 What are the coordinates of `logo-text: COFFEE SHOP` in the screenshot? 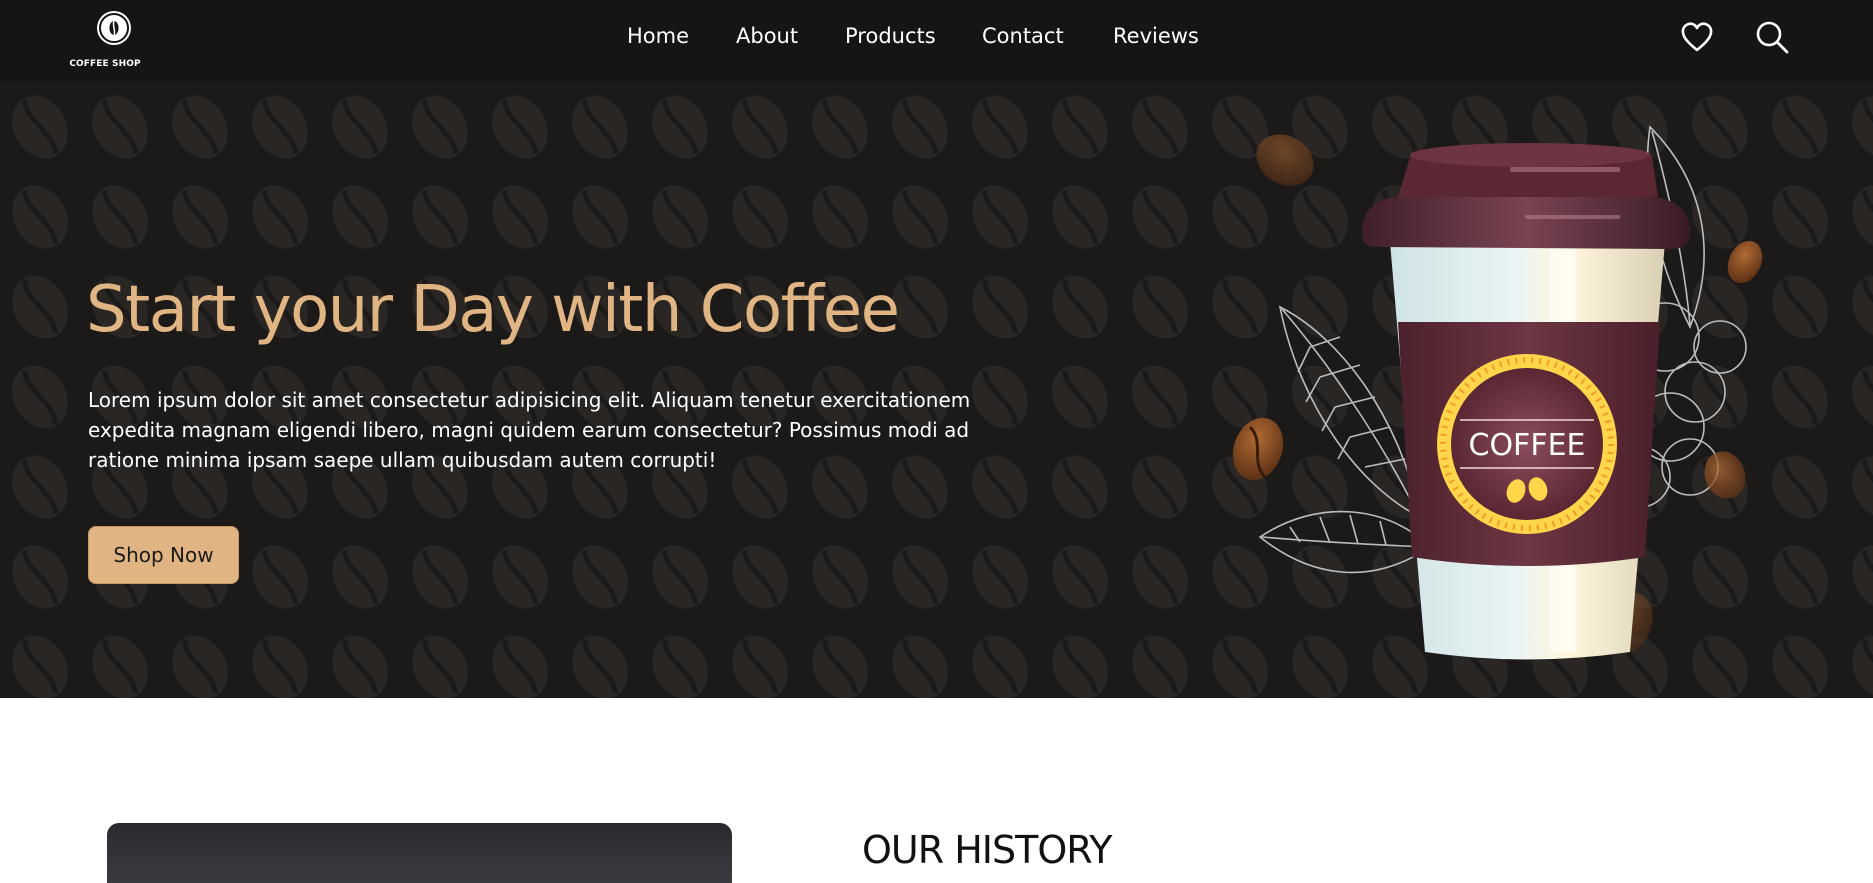 It's located at (105, 64).